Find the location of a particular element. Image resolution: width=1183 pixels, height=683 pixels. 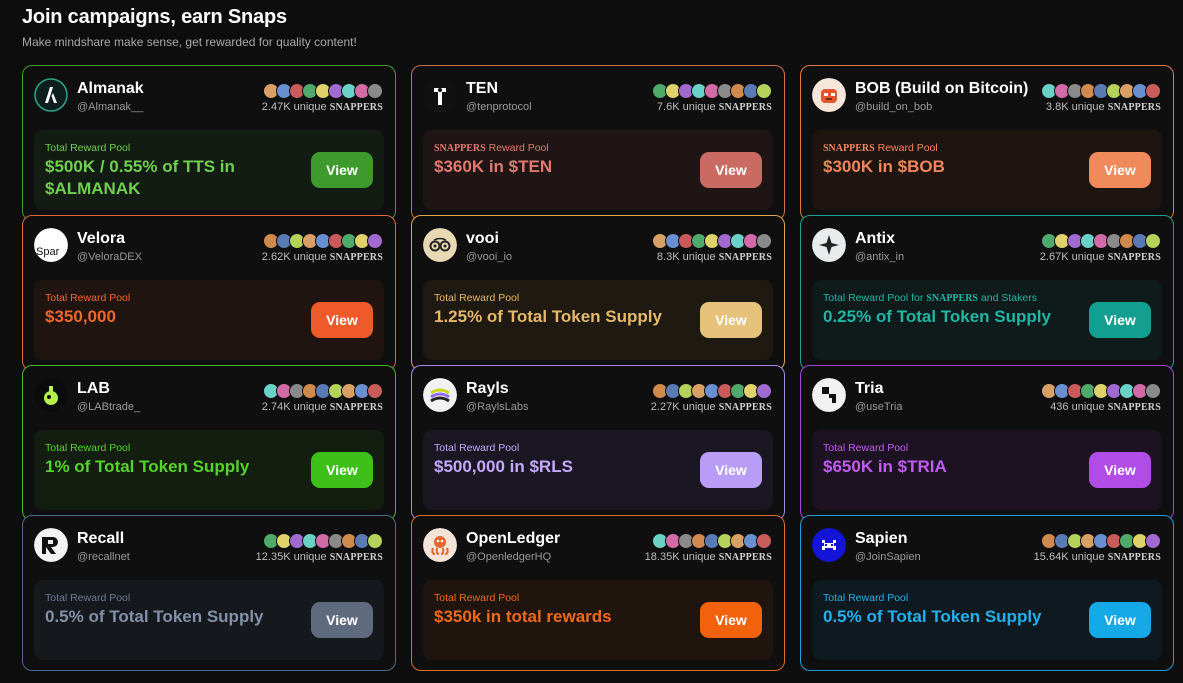

reward-pool-value: $350k in total rewards is located at coordinates (523, 616).